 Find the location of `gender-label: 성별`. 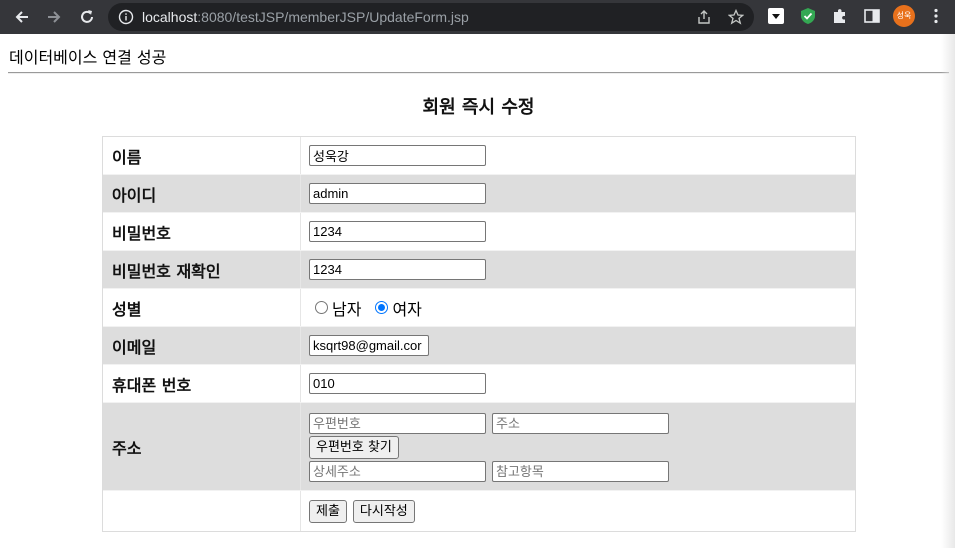

gender-label: 성별 is located at coordinates (202, 307).